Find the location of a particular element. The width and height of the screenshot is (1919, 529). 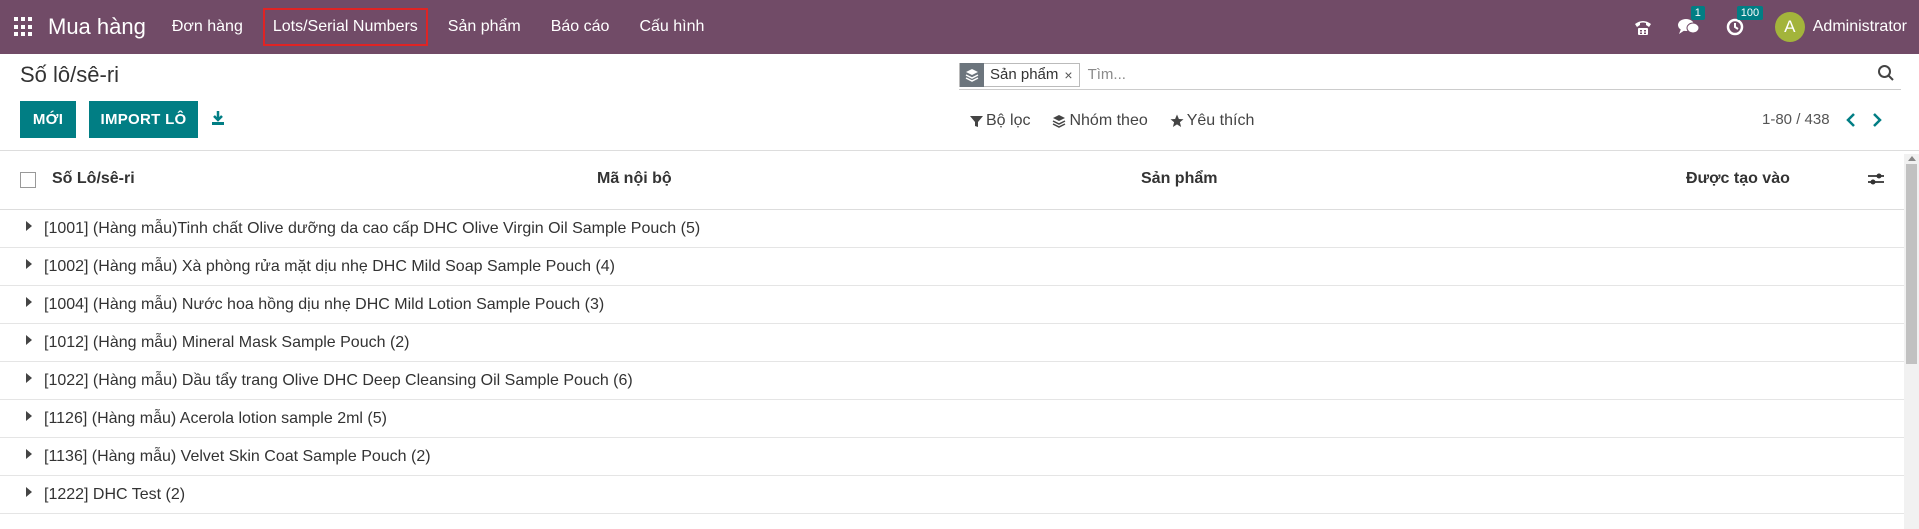

column-header-product: Sản phẩm is located at coordinates (1179, 179).